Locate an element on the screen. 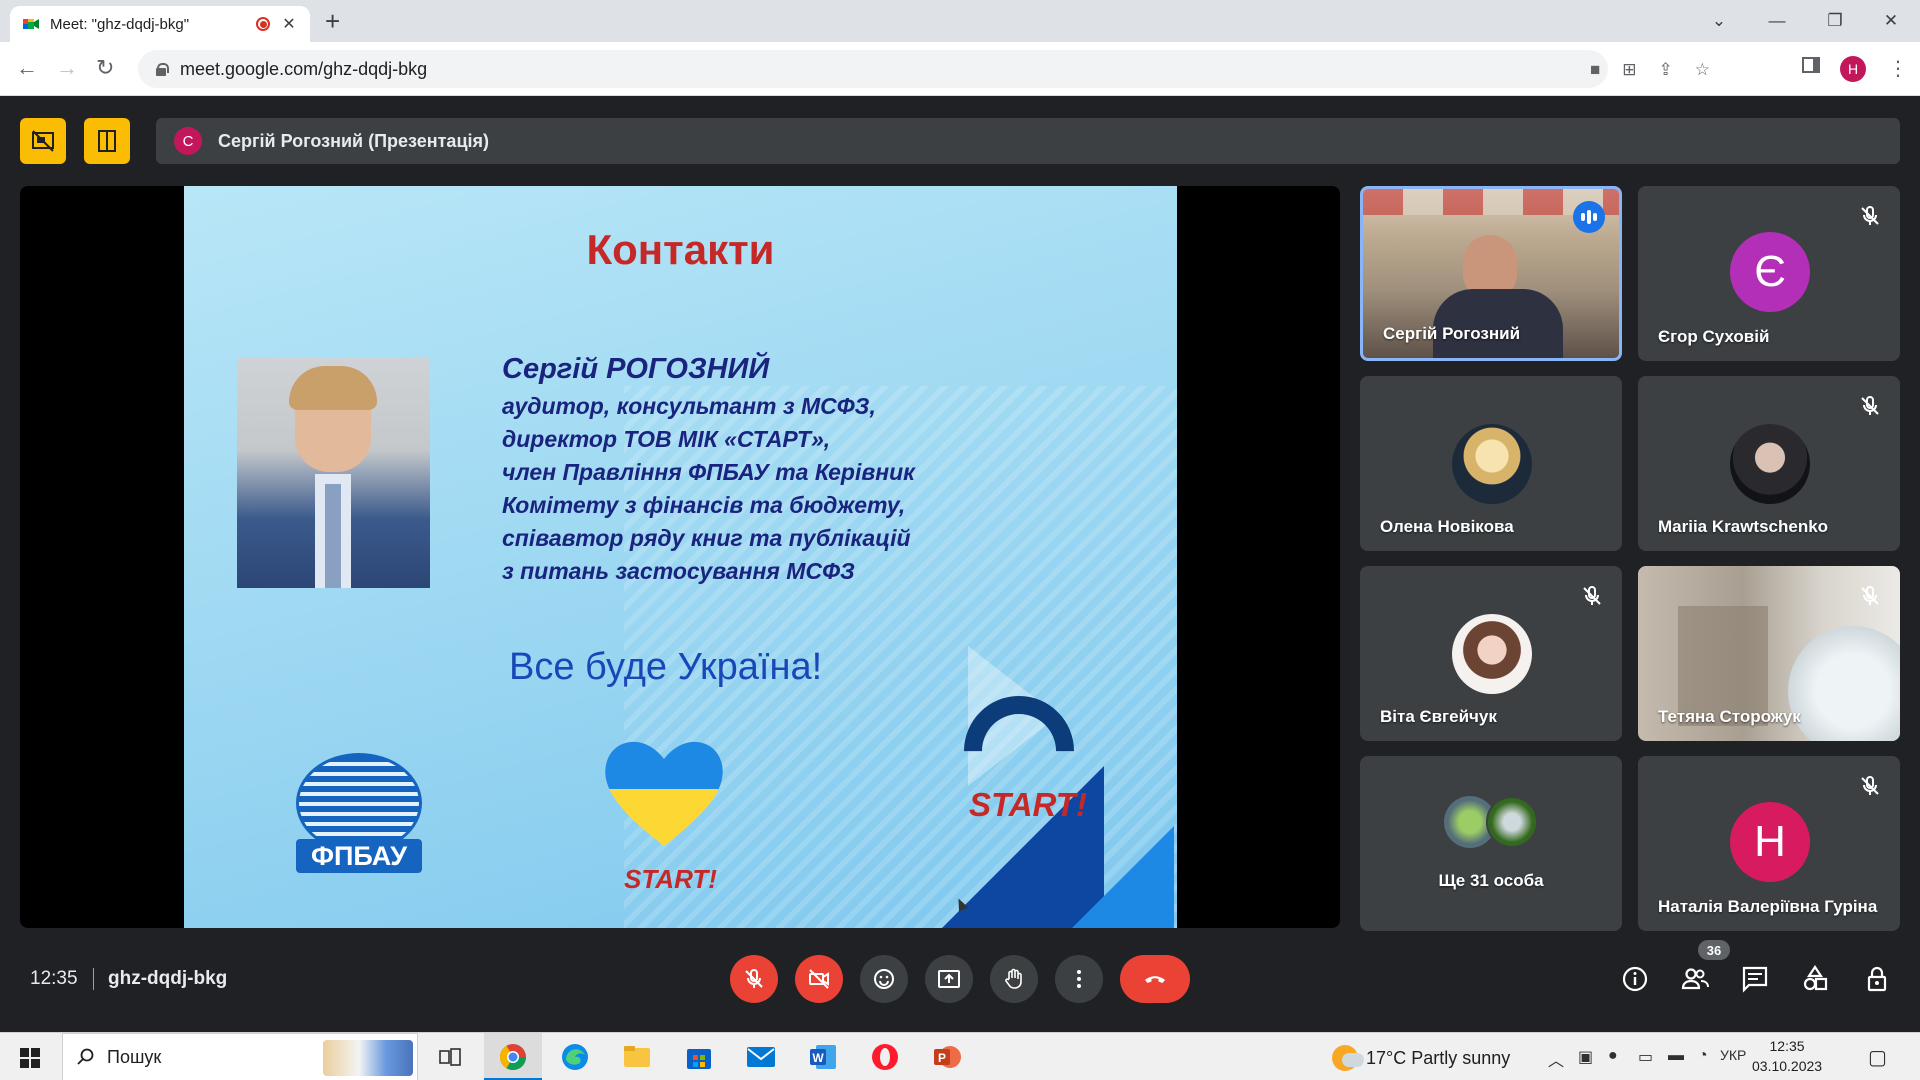  taskbar-clock: 12:35 03.10.2023 is located at coordinates (1787, 1056).